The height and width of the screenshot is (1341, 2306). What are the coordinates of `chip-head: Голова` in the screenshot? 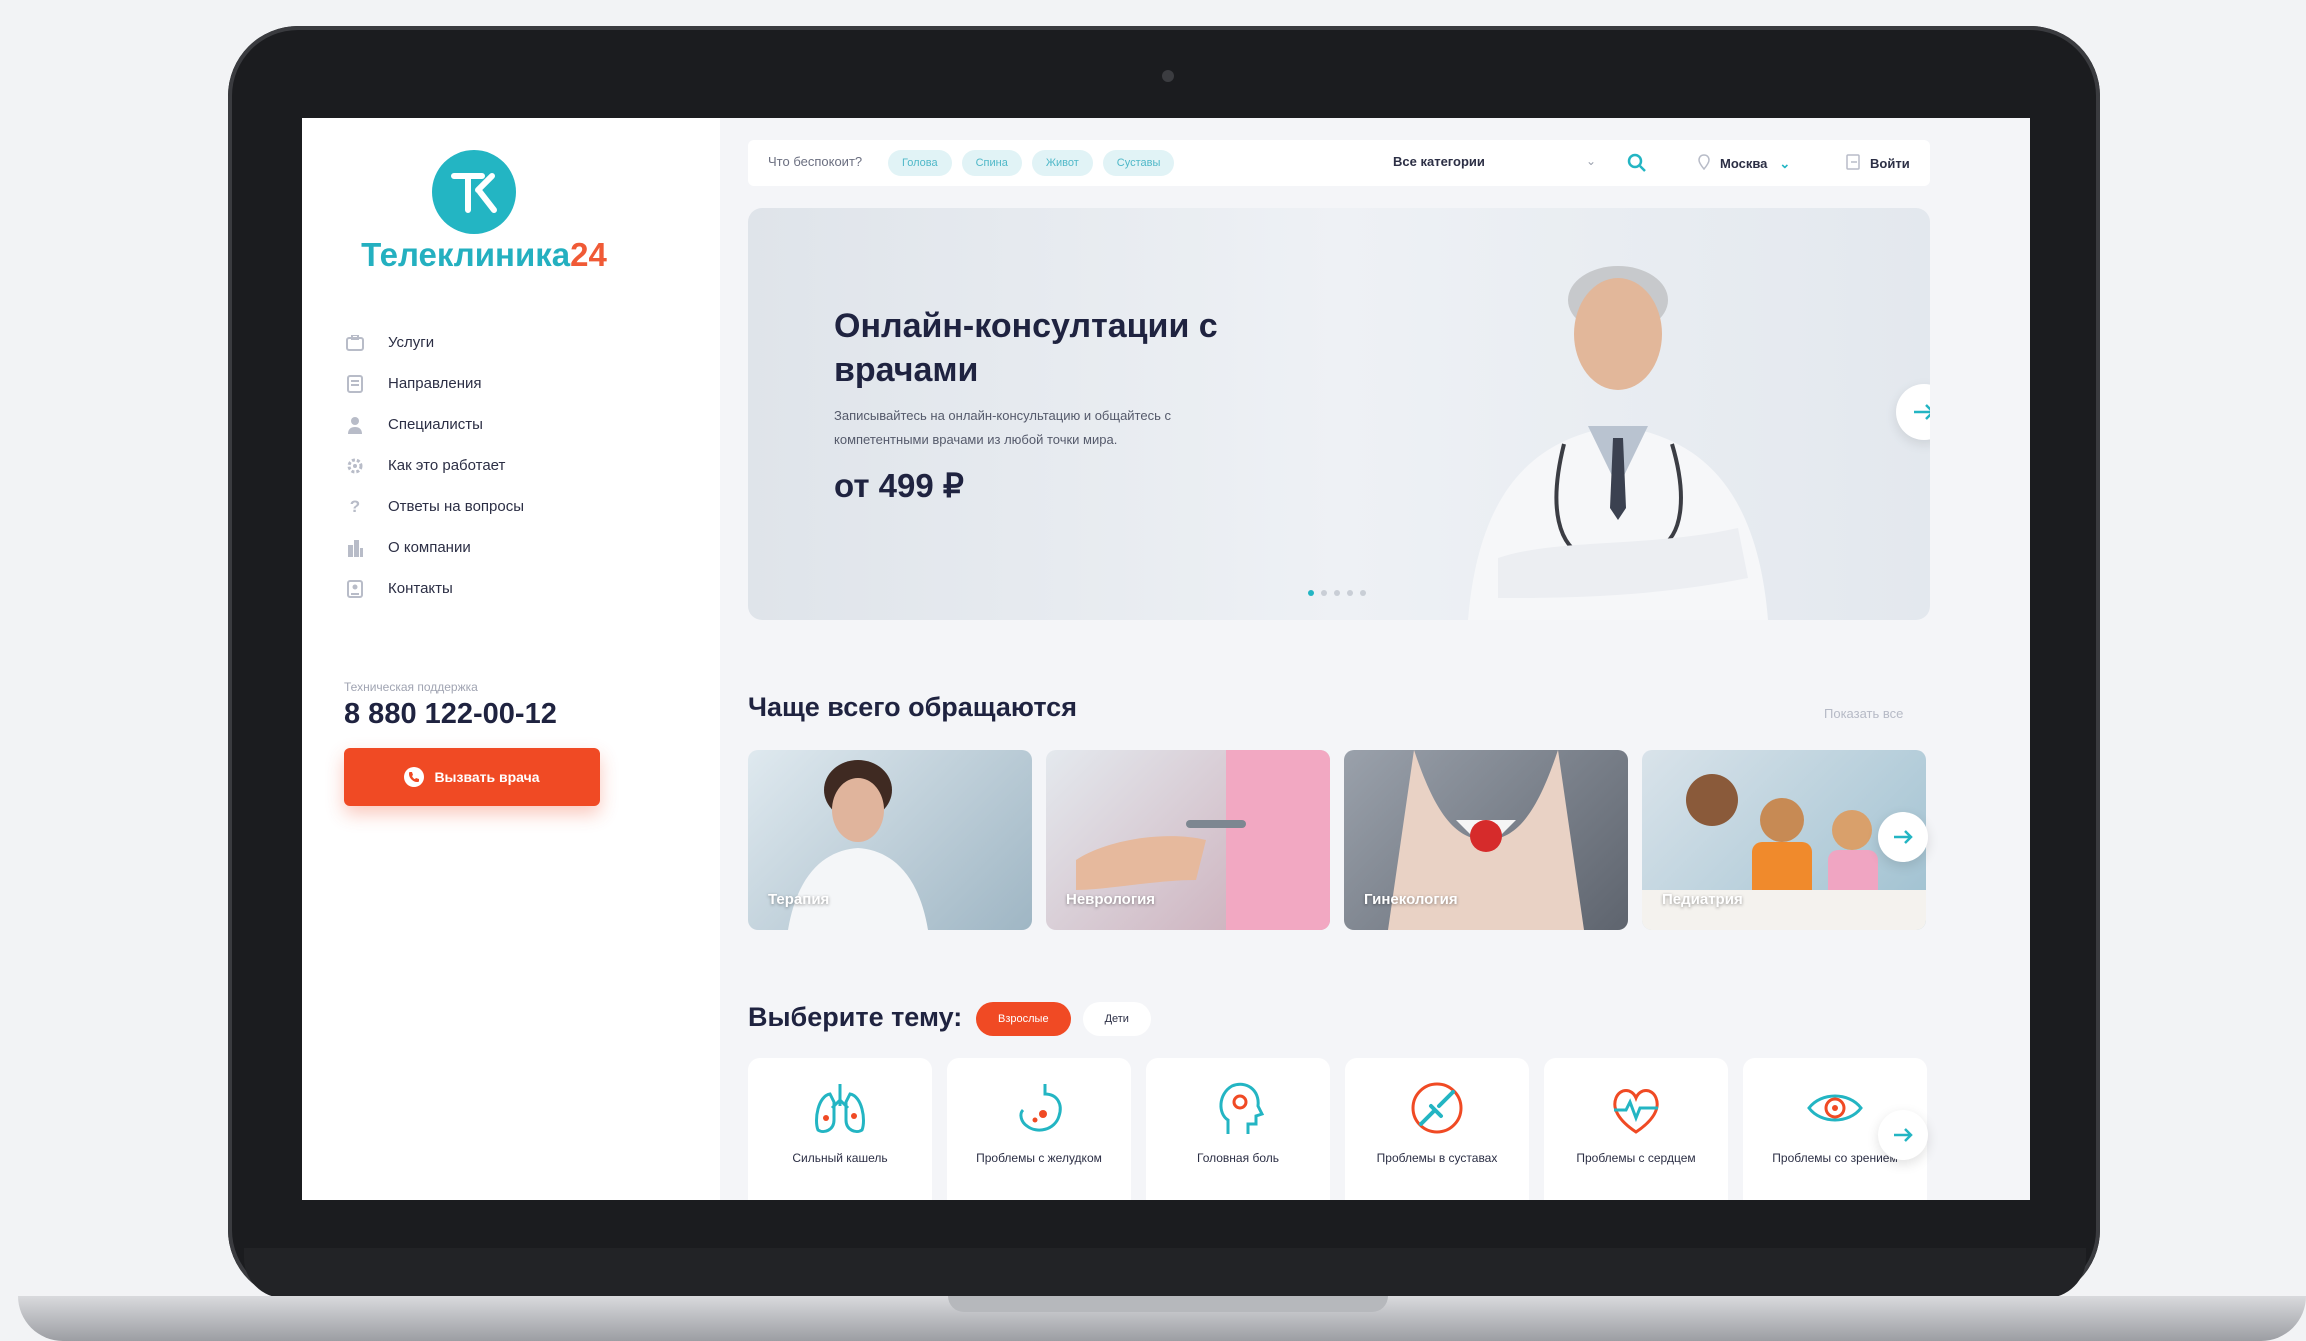 It's located at (920, 163).